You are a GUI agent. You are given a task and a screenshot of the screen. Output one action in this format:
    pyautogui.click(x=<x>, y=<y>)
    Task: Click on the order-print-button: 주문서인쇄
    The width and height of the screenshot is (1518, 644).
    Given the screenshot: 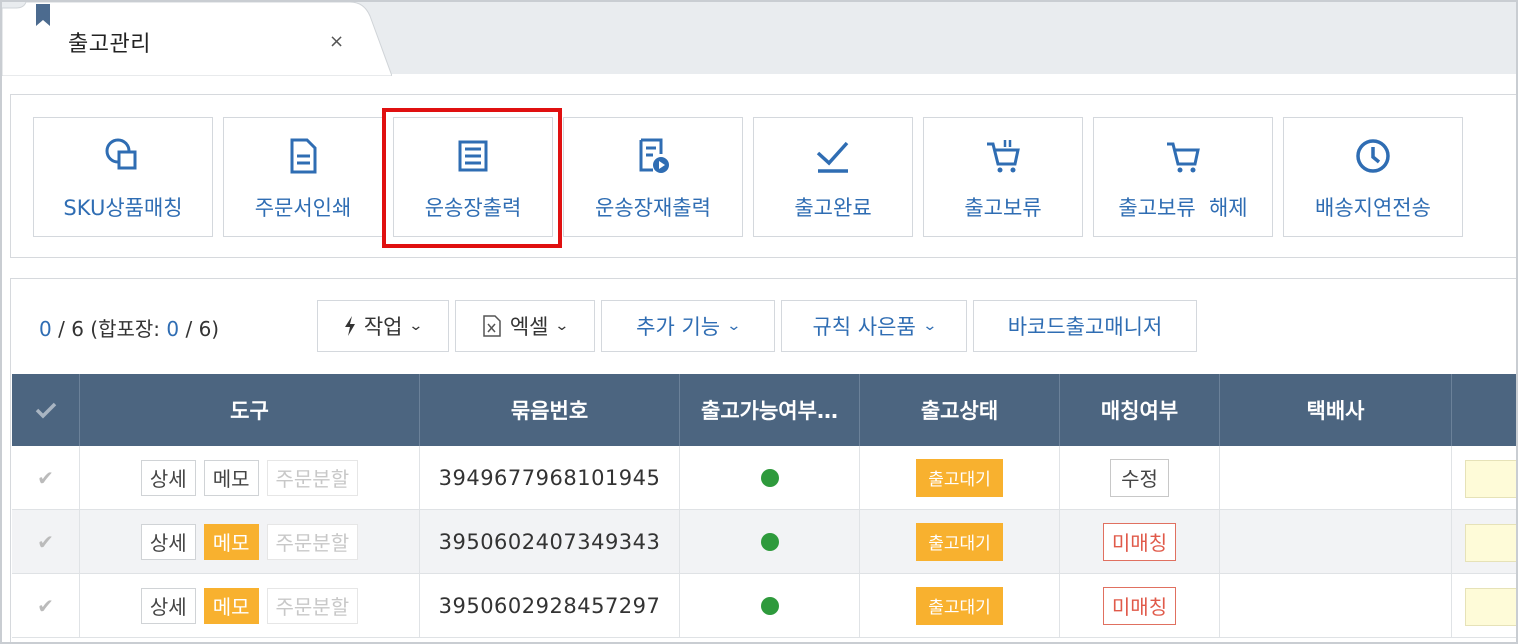 What is the action you would take?
    pyautogui.click(x=303, y=177)
    